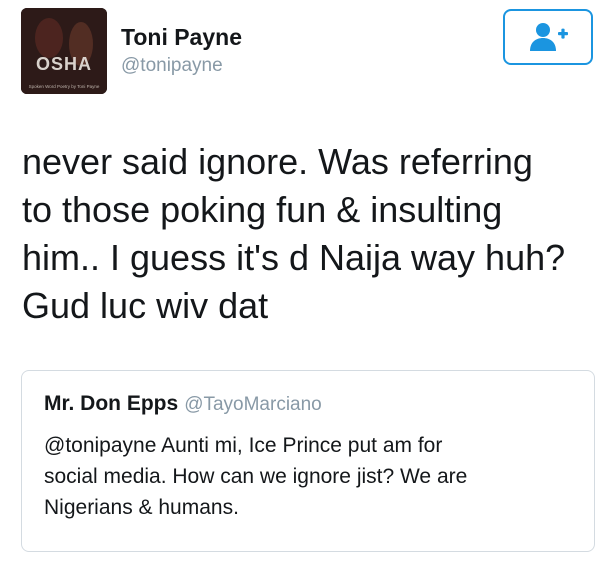 Image resolution: width=600 pixels, height=563 pixels. I want to click on quoted-tweet-header: Mr. Don Epps @TayoMarciano, so click(183, 404).